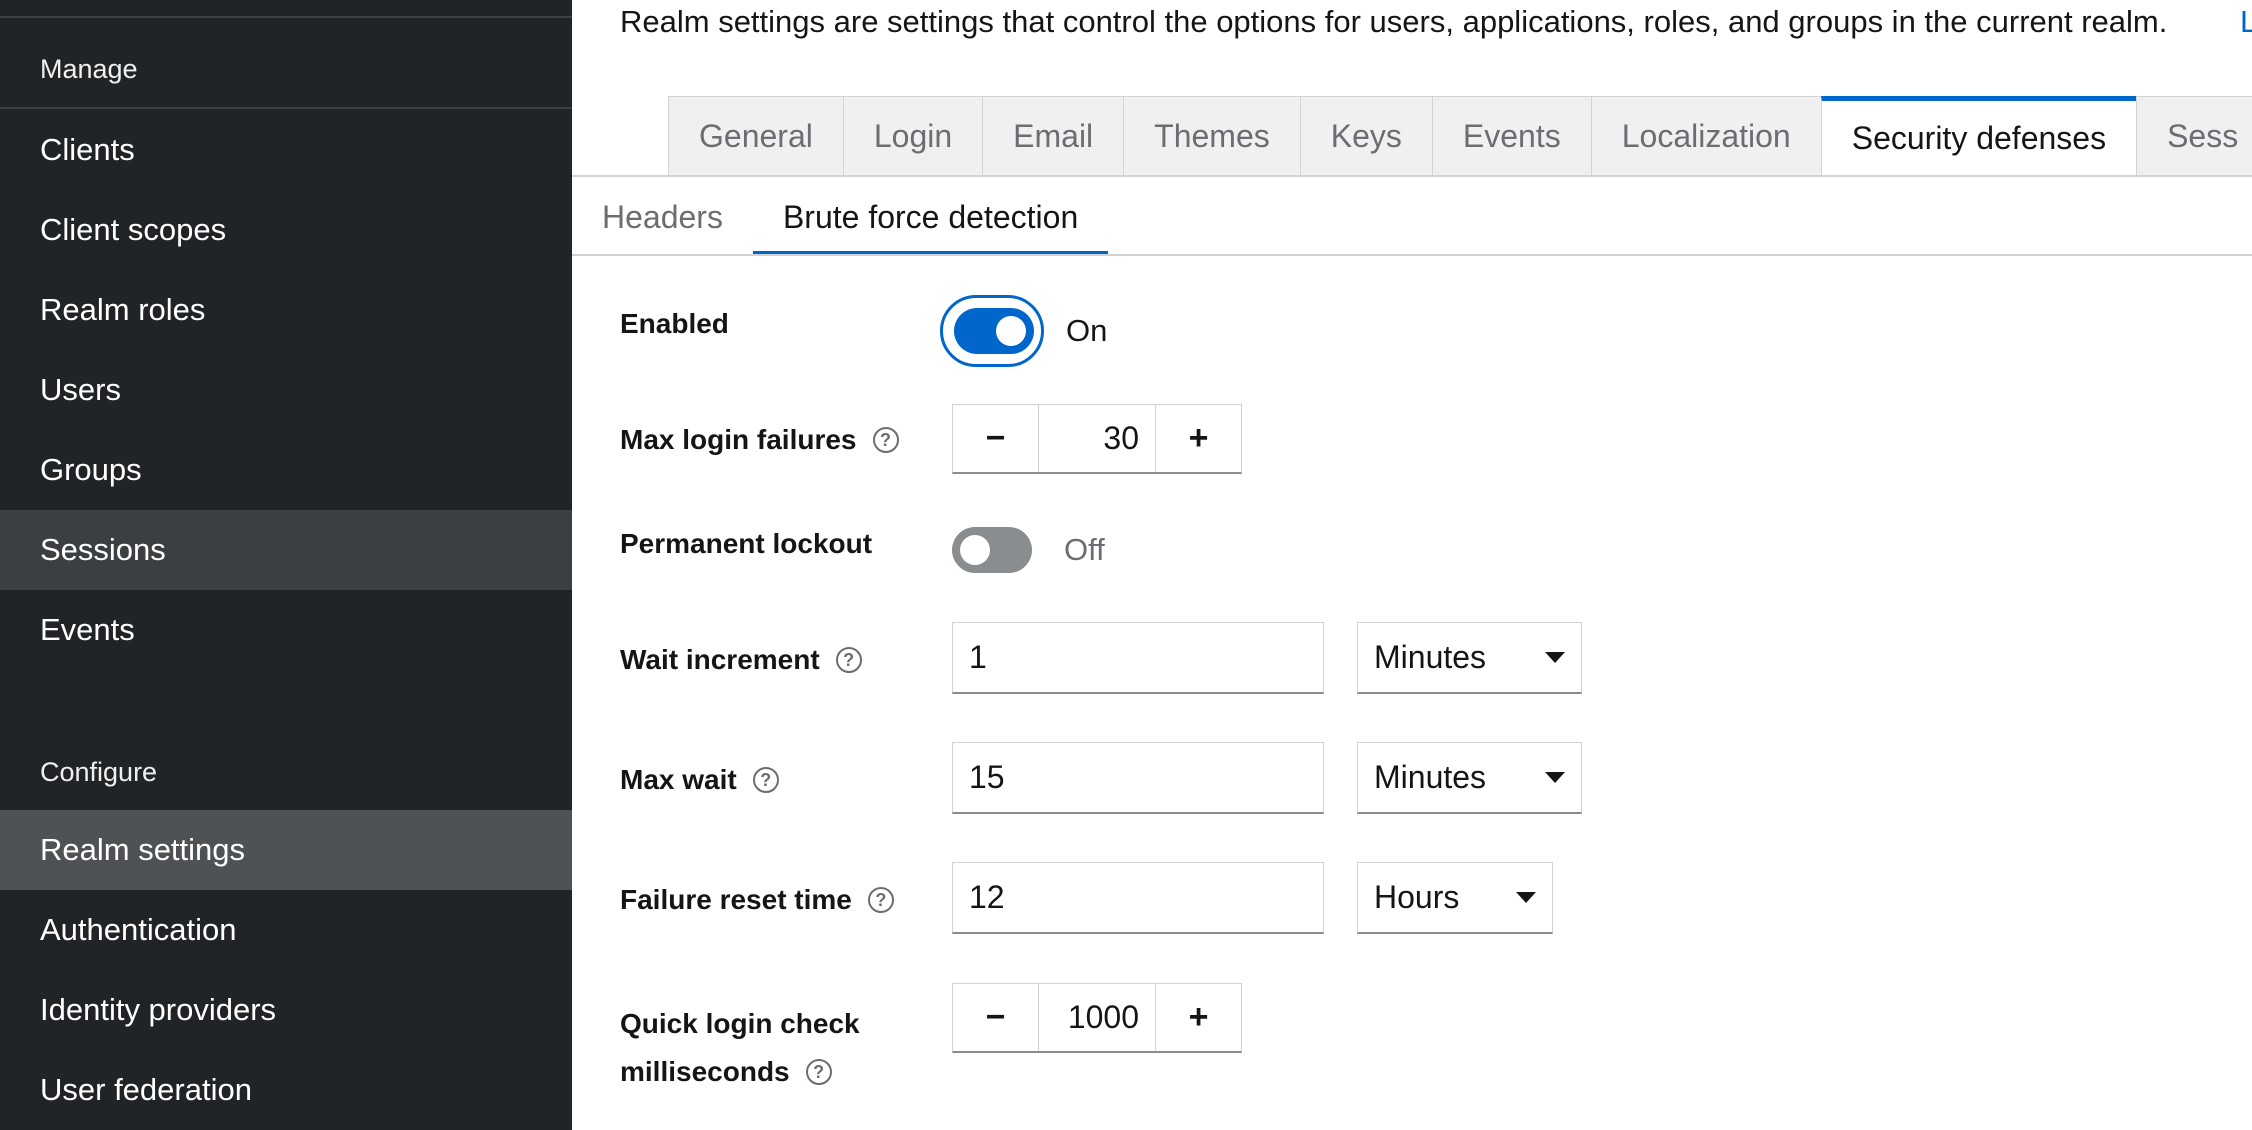 This screenshot has height=1130, width=2252. What do you see at coordinates (678, 779) in the screenshot?
I see `max-wait-label-text: Max wait` at bounding box center [678, 779].